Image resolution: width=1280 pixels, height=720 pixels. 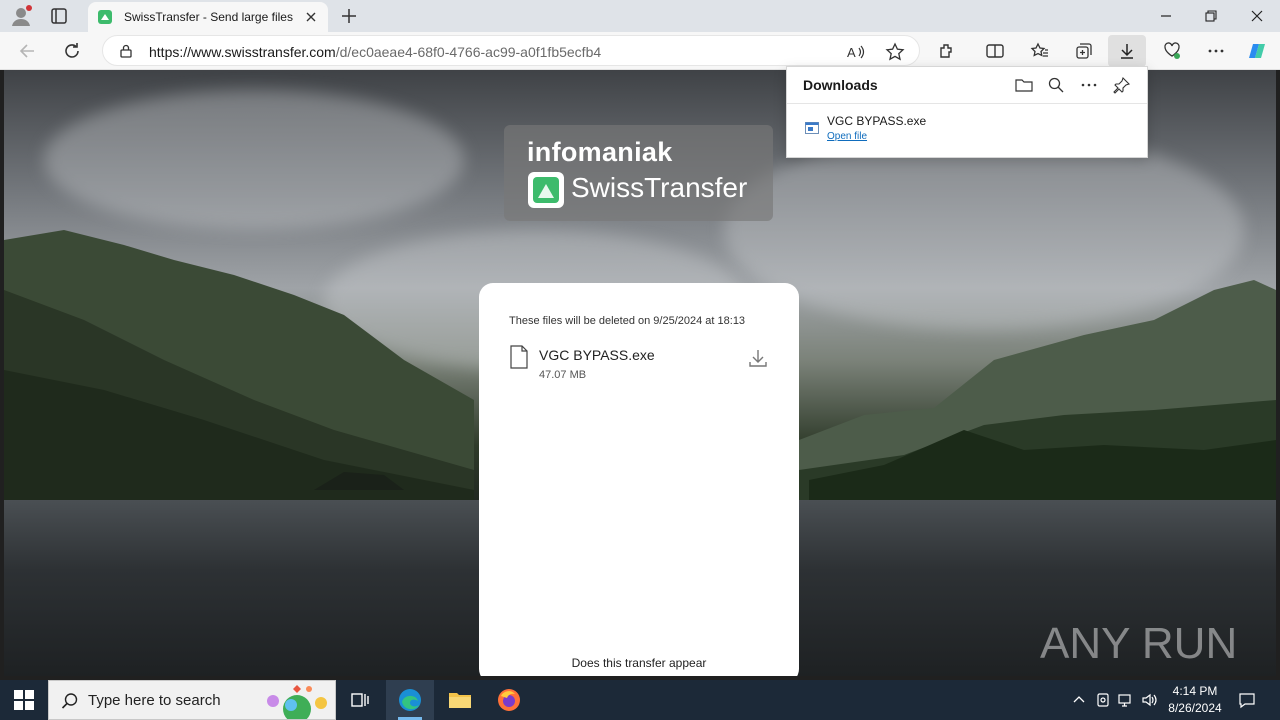 What do you see at coordinates (1089, 85) in the screenshot?
I see `more-download-options-icon` at bounding box center [1089, 85].